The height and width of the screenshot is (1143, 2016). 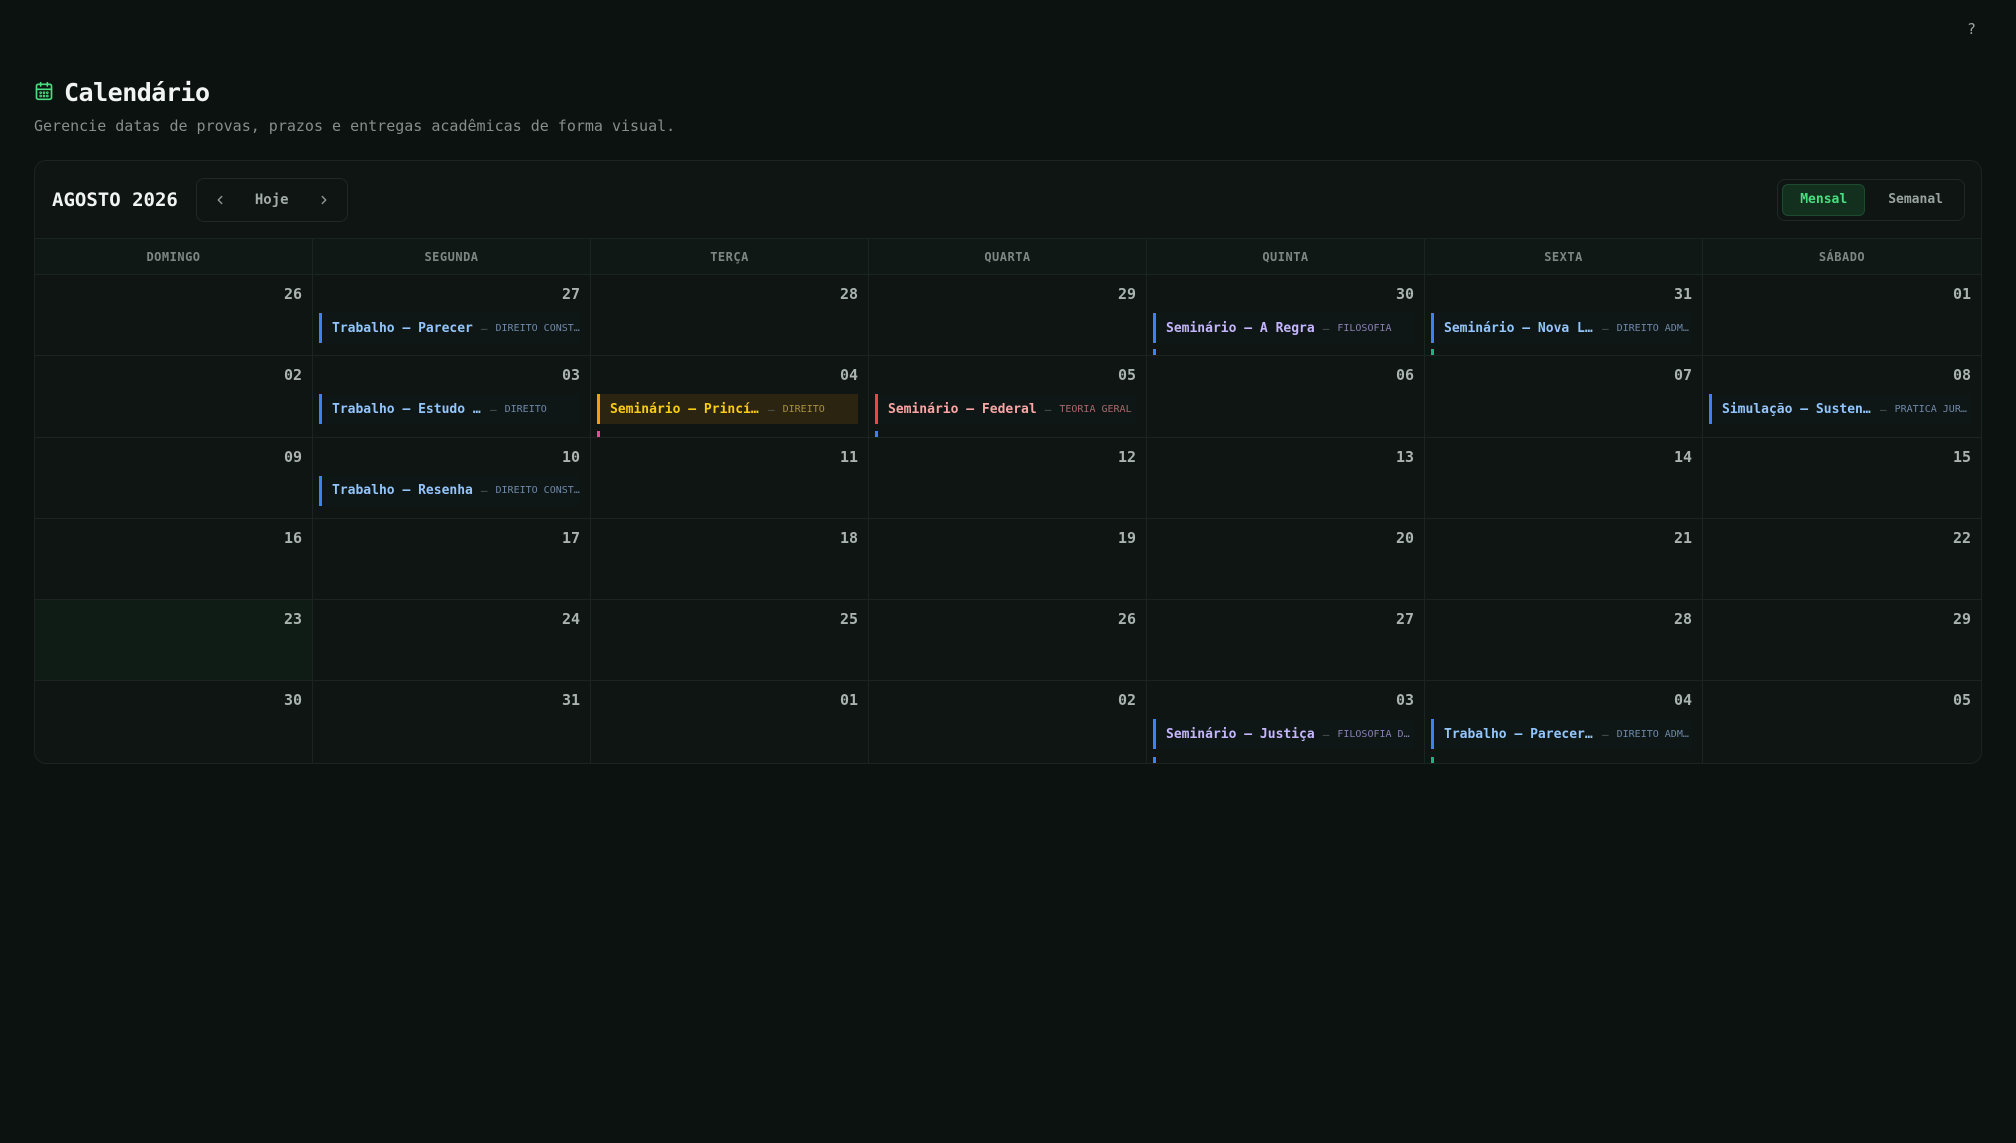 What do you see at coordinates (1842, 560) in the screenshot?
I see `day-cell: 22` at bounding box center [1842, 560].